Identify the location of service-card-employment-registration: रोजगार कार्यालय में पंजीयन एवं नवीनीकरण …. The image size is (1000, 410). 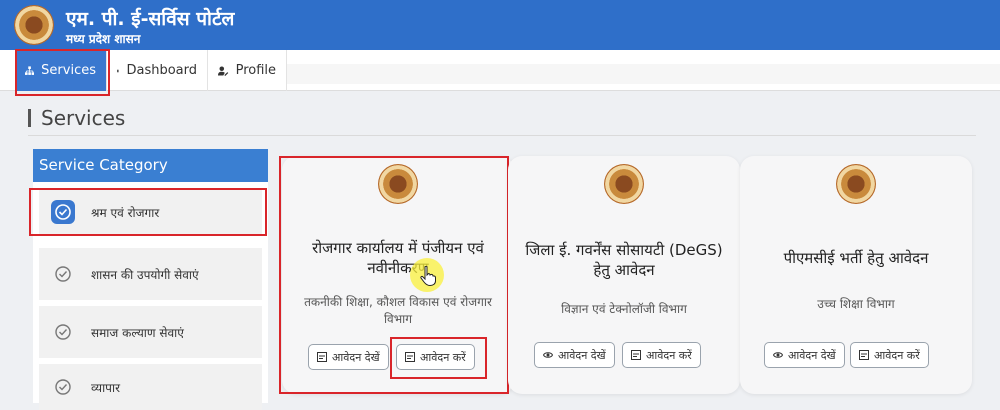
(398, 275).